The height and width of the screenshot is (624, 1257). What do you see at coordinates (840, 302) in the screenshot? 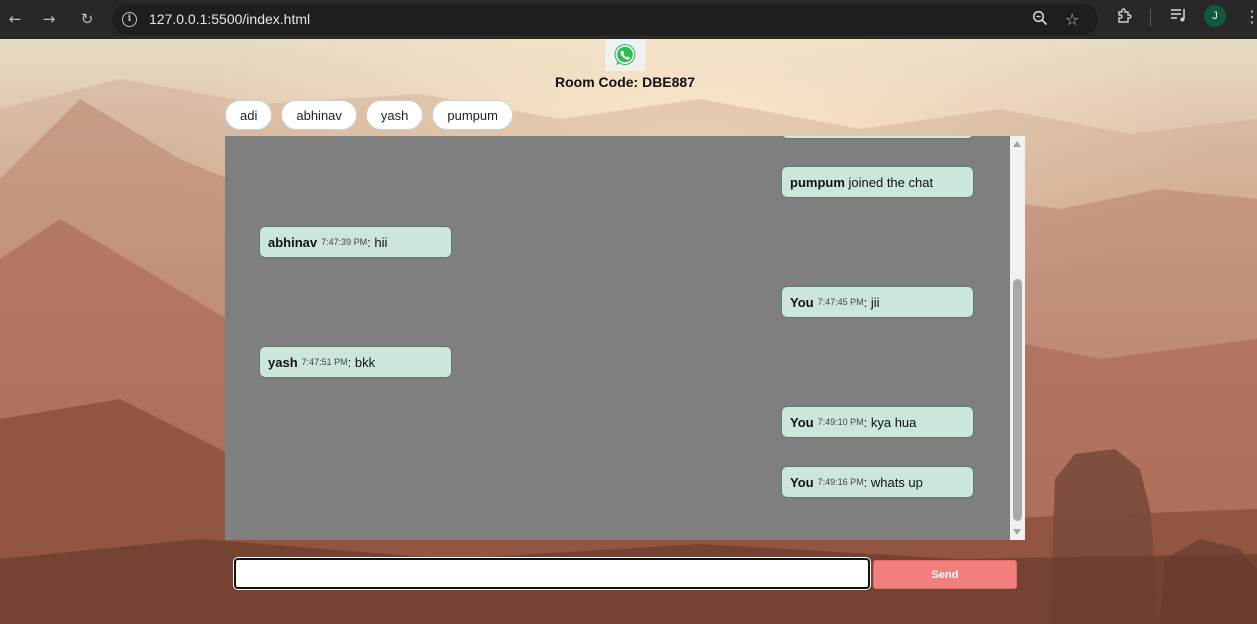
I see `message-time: 7:47:45 PM` at bounding box center [840, 302].